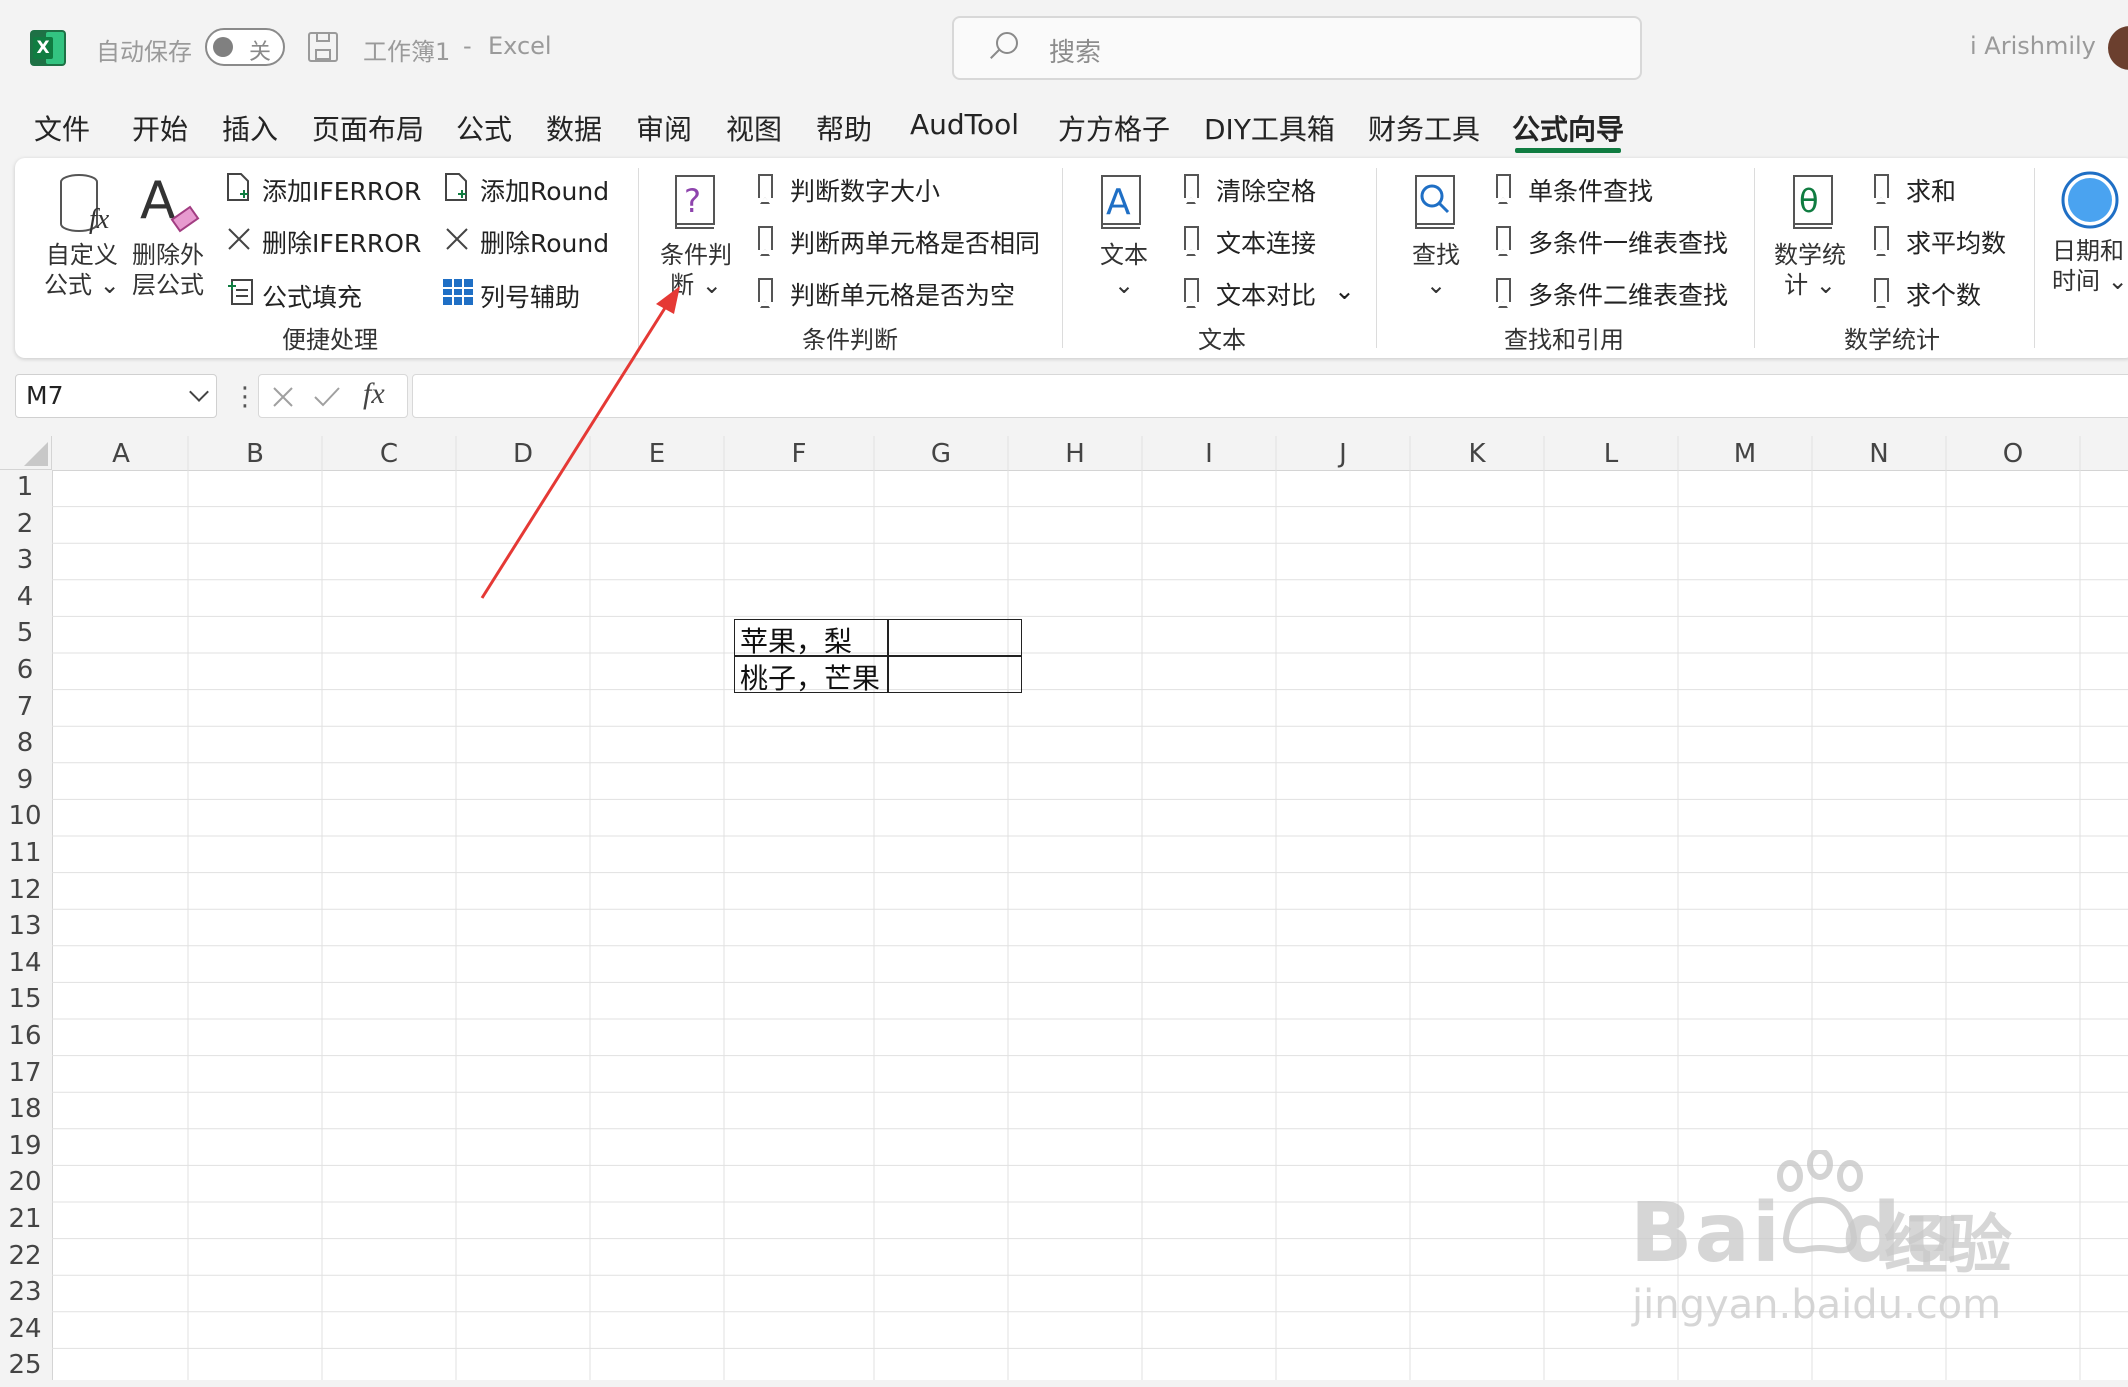  Describe the element at coordinates (1892, 340) in the screenshot. I see `group-label-math: 数学统计` at that location.